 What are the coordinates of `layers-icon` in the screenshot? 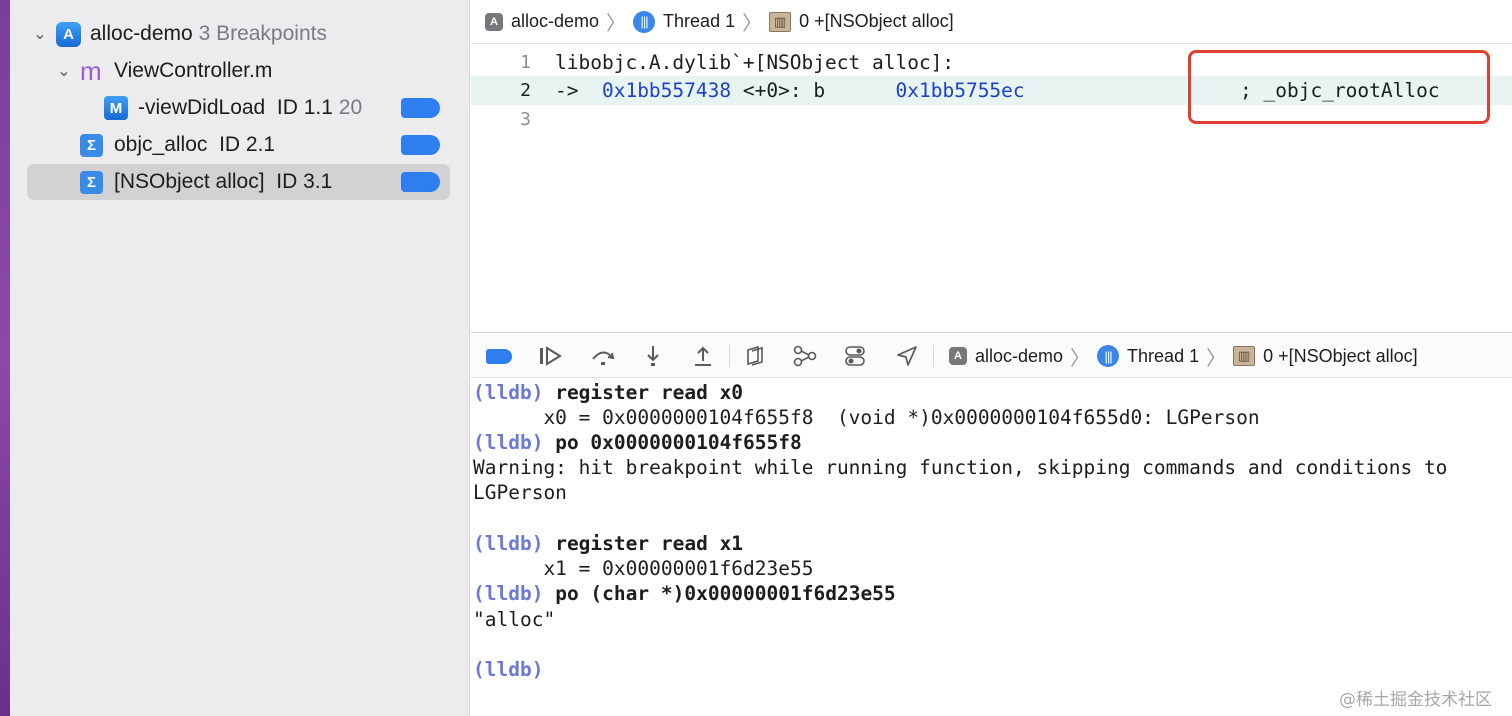 It's located at (755, 355).